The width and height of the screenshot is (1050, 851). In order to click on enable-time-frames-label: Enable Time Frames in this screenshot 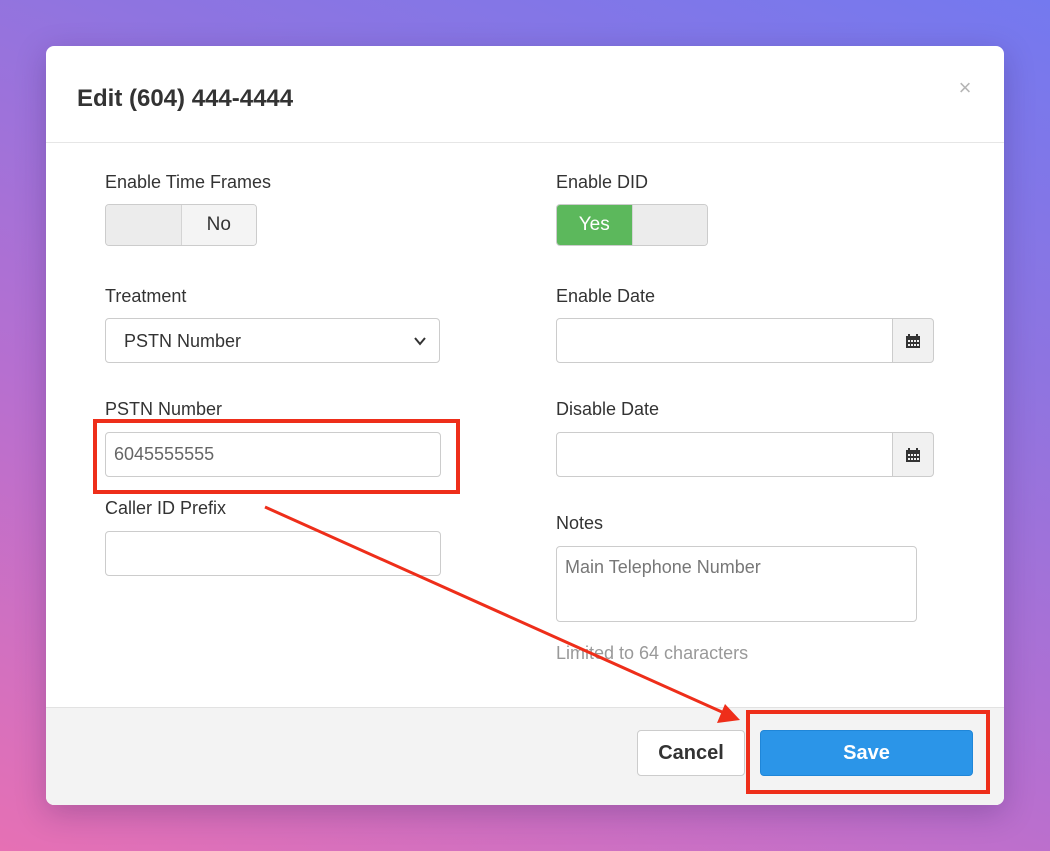, I will do `click(188, 182)`.